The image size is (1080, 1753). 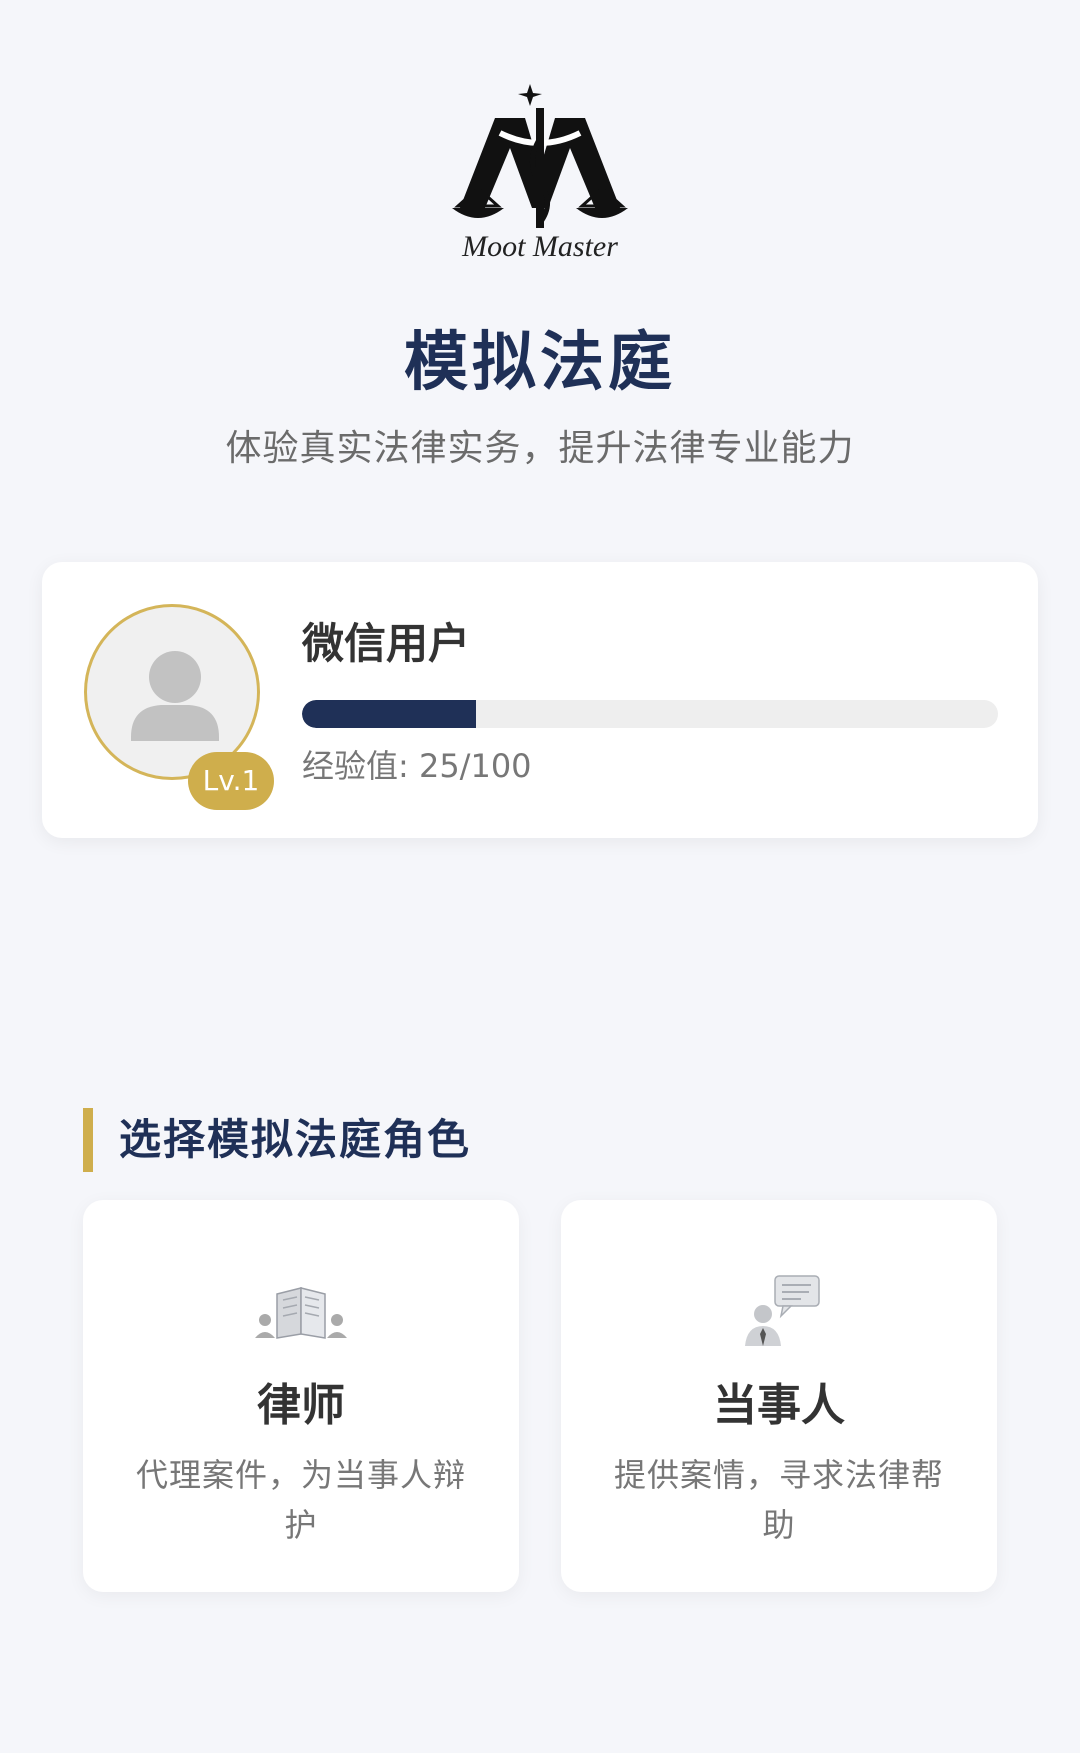 What do you see at coordinates (540, 448) in the screenshot?
I see `page-subtitle: 体验真实法律实务，提升法律专业能力` at bounding box center [540, 448].